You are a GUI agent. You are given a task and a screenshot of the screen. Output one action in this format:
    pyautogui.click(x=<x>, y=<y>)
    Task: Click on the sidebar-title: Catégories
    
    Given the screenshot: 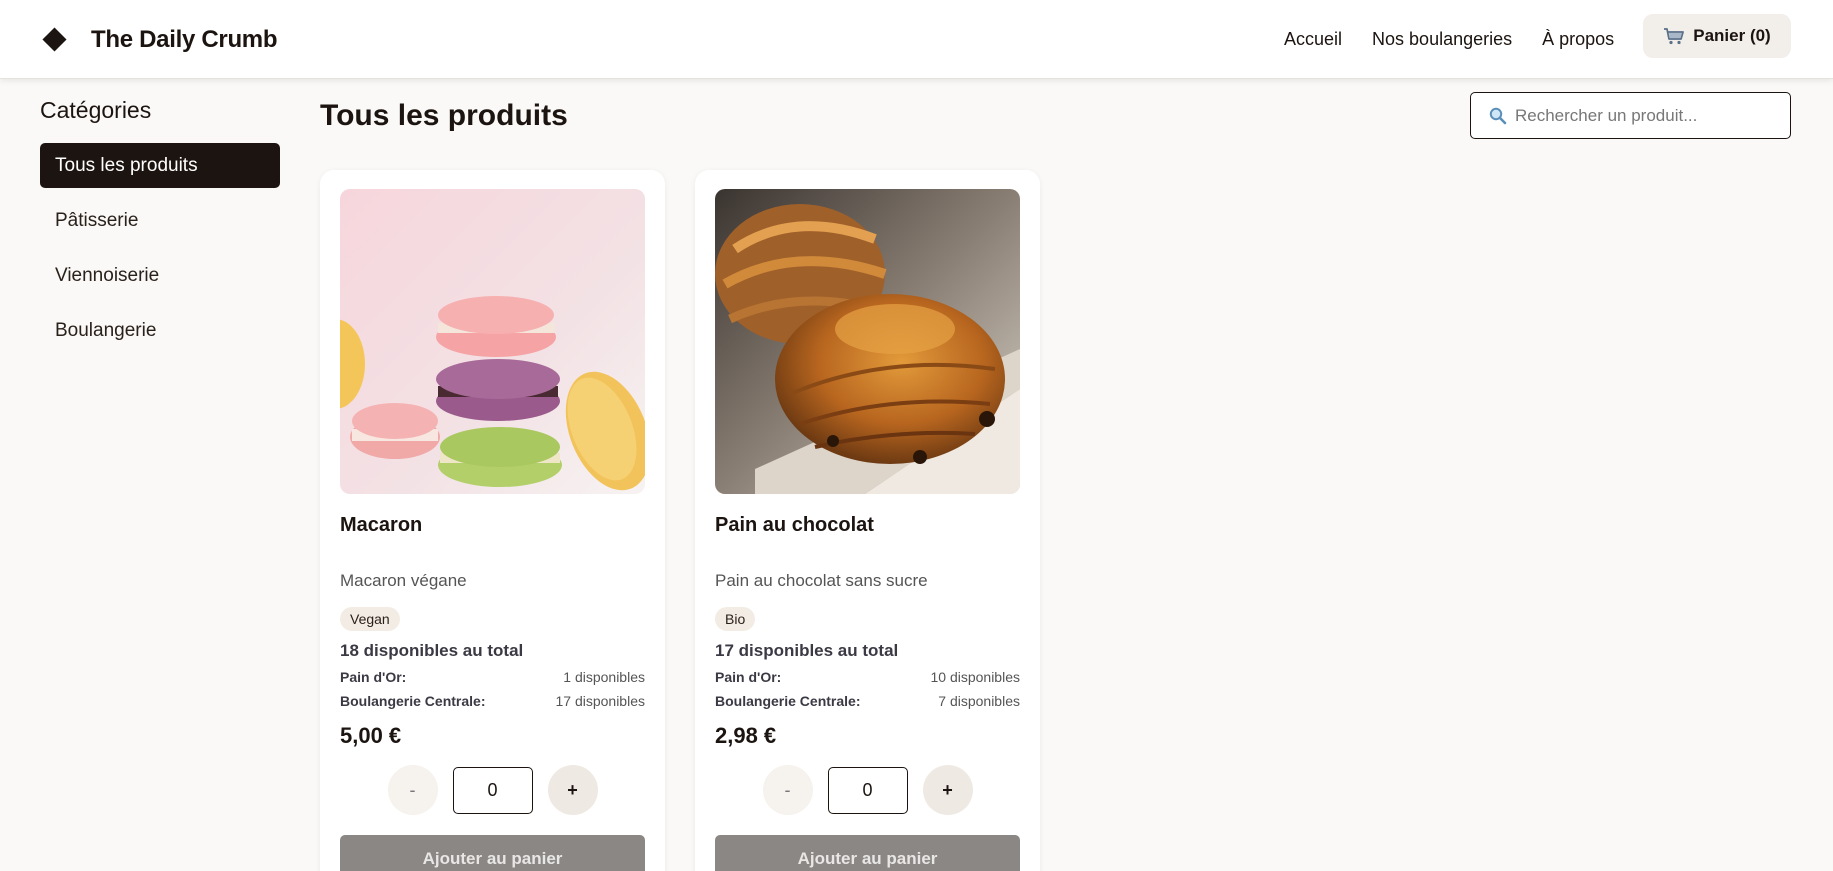 What is the action you would take?
    pyautogui.click(x=96, y=110)
    